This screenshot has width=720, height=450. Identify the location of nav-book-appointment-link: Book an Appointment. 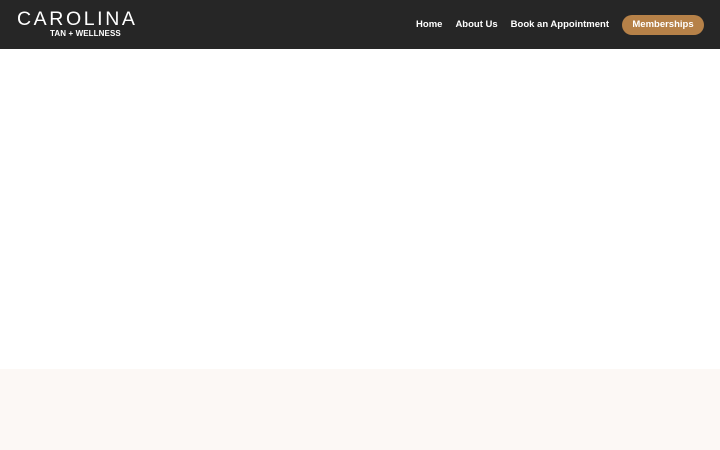
(560, 24).